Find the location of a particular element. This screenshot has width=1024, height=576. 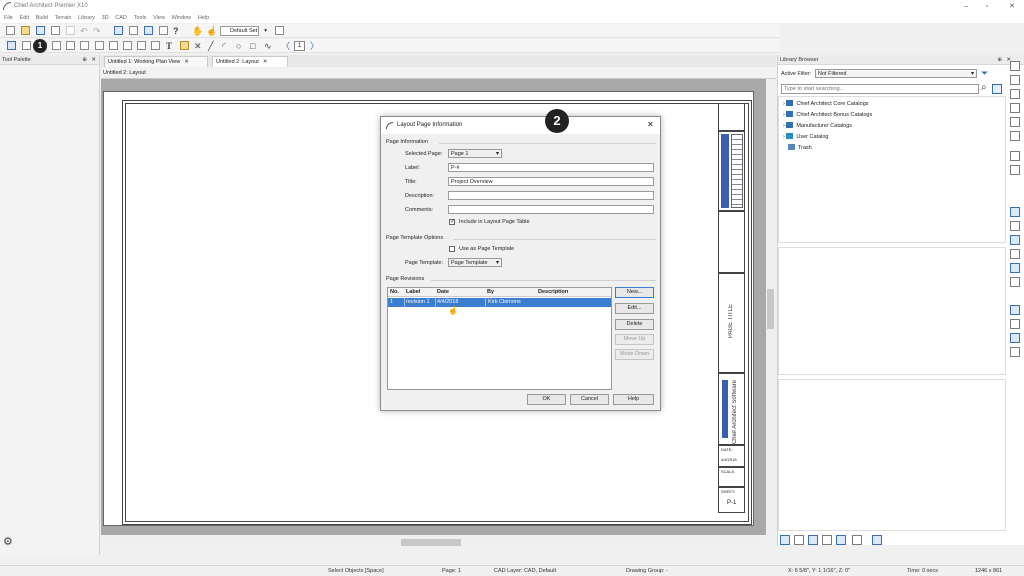

menu-edit: Edit is located at coordinates (24, 18).